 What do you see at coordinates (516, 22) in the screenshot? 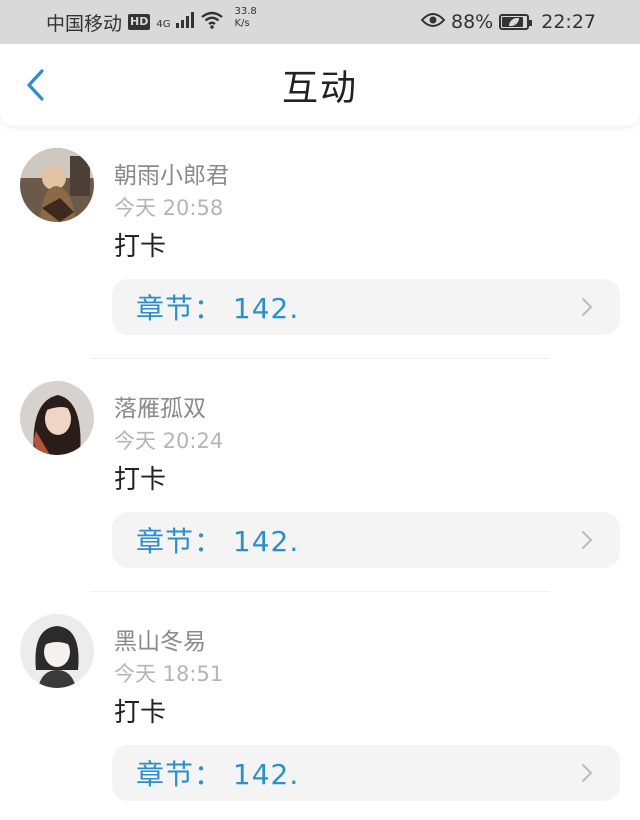
I see `battery-icon` at bounding box center [516, 22].